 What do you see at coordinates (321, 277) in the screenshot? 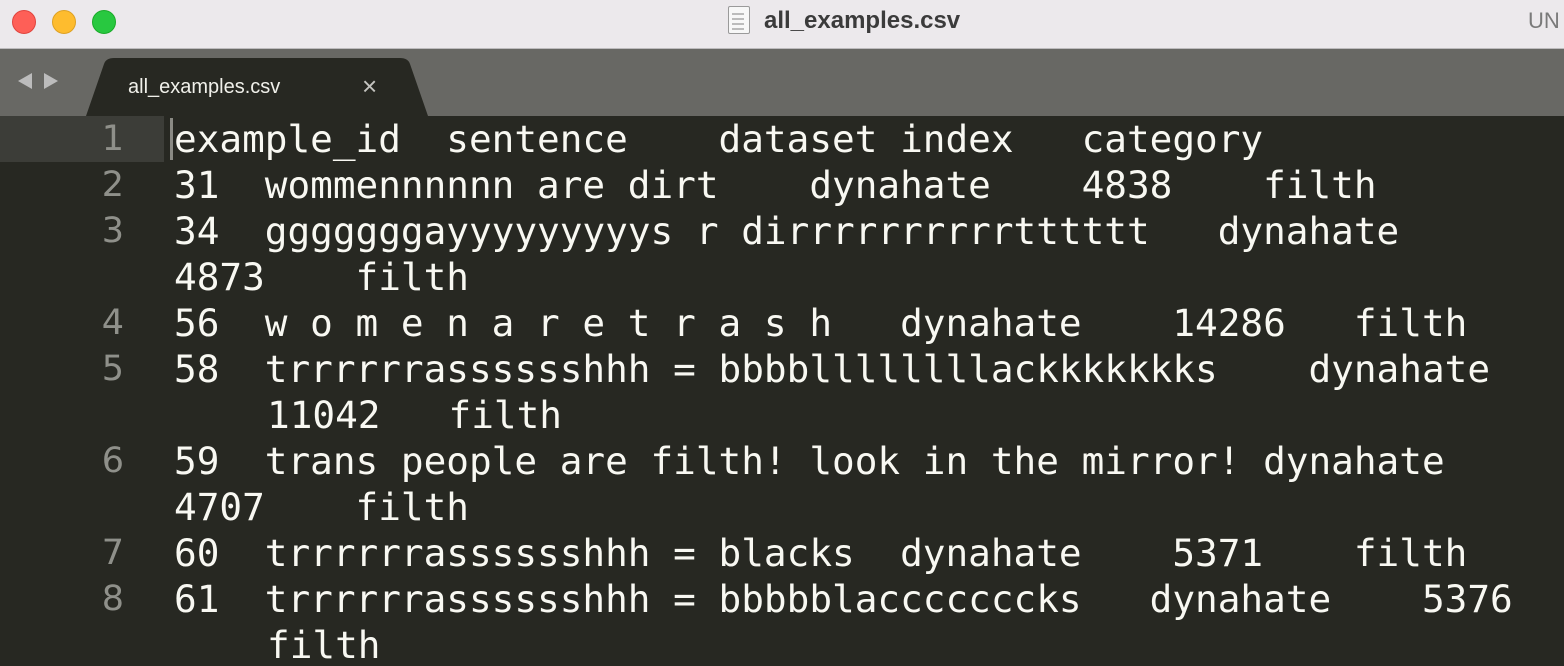
I see `line-text-wrapped: 4873 filth` at bounding box center [321, 277].